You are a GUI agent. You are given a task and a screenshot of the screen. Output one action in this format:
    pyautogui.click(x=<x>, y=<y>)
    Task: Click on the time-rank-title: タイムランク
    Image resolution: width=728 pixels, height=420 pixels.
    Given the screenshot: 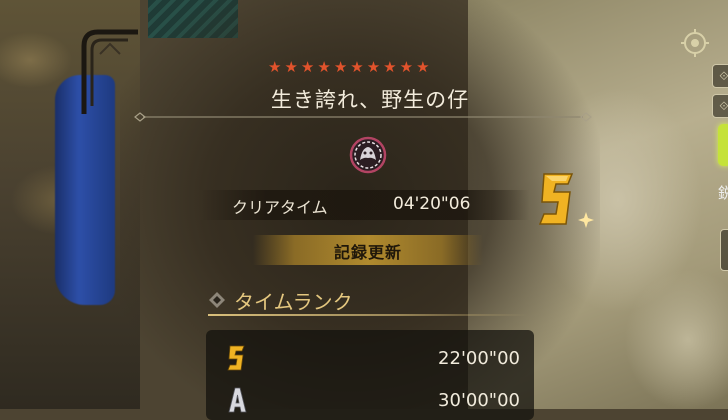 What is the action you would take?
    pyautogui.click(x=293, y=302)
    